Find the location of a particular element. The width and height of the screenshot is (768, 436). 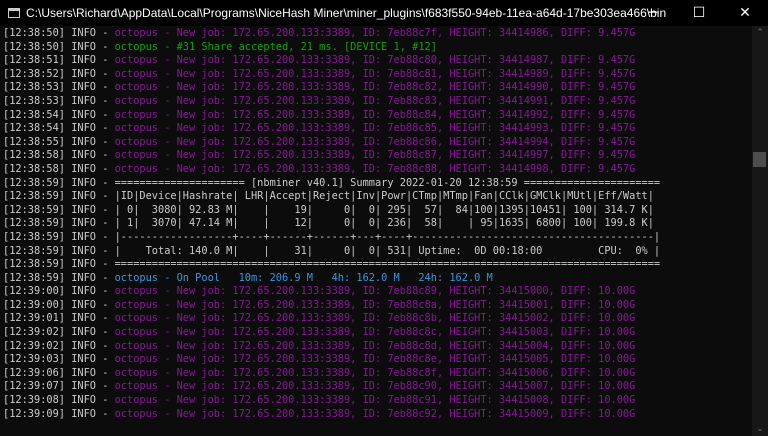

log-prefix: [12:38:52] INFO - is located at coordinates (59, 73).